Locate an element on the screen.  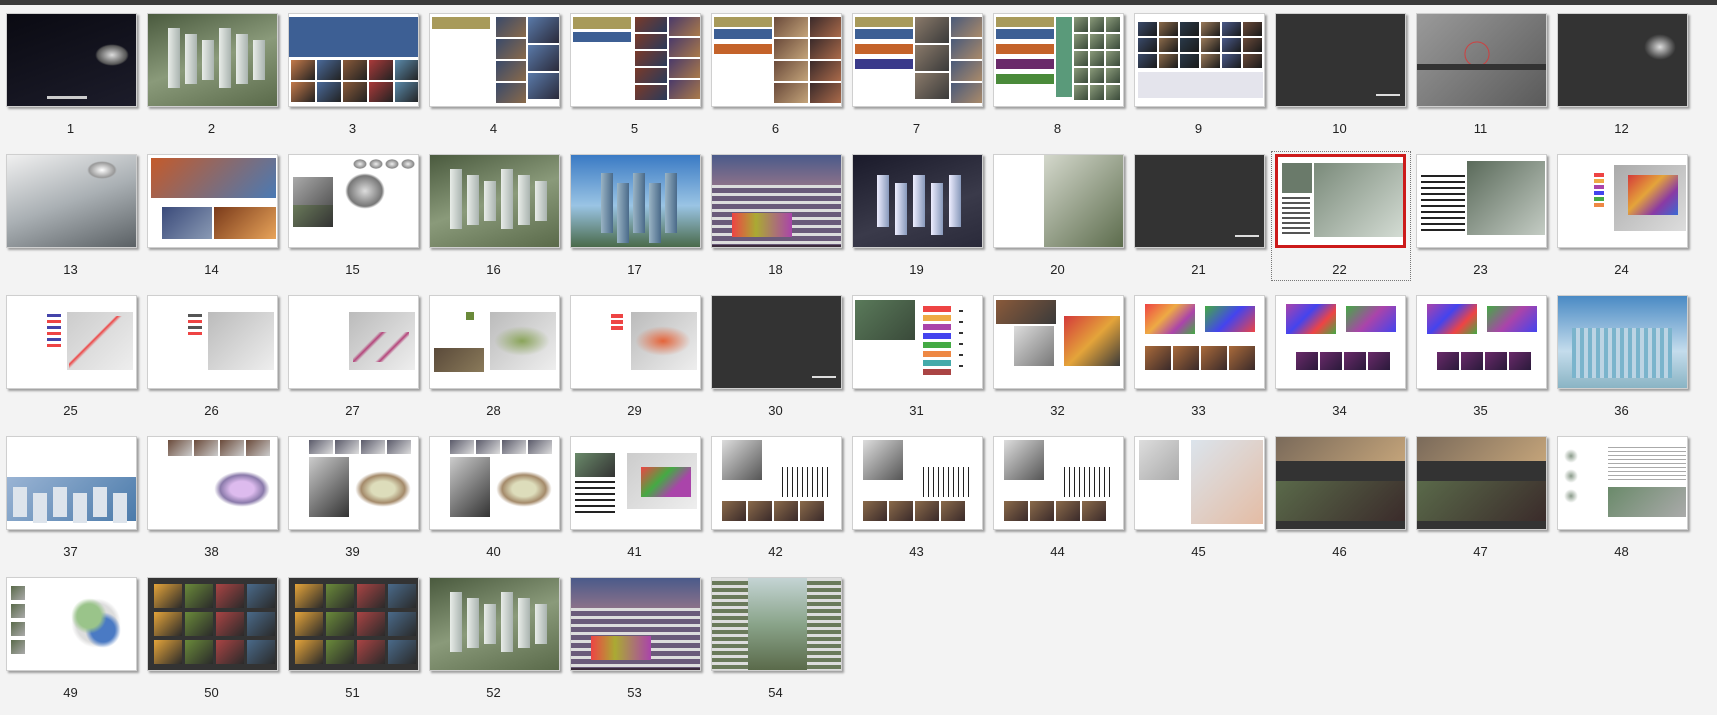
slide-thumbnail-31: 31 is located at coordinates (916, 352).